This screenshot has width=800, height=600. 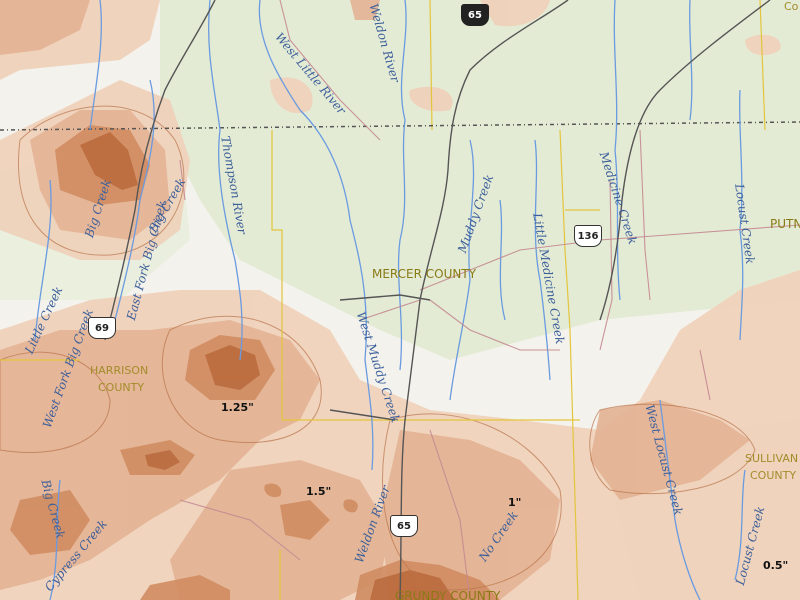 What do you see at coordinates (785, 224) in the screenshot?
I see `county-label-putnam-partial: PUTN` at bounding box center [785, 224].